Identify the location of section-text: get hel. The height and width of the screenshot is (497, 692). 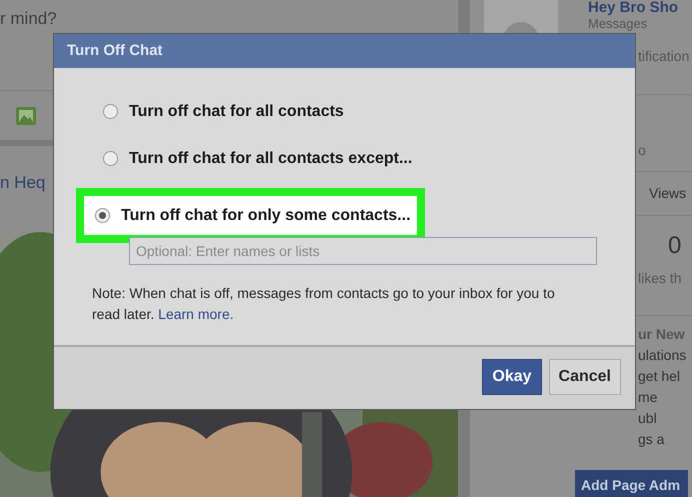
(660, 376).